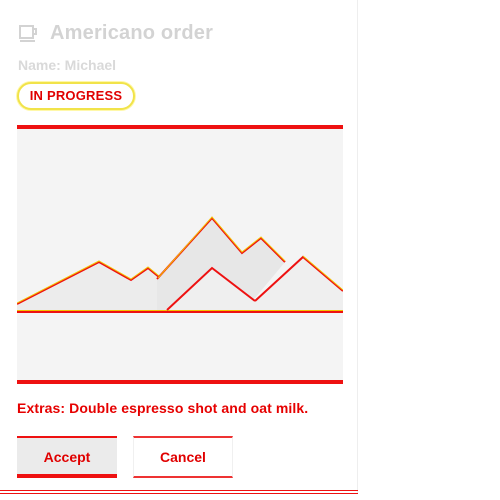 The height and width of the screenshot is (500, 500). Describe the element at coordinates (29, 33) in the screenshot. I see `coffee-cup-icon` at that location.